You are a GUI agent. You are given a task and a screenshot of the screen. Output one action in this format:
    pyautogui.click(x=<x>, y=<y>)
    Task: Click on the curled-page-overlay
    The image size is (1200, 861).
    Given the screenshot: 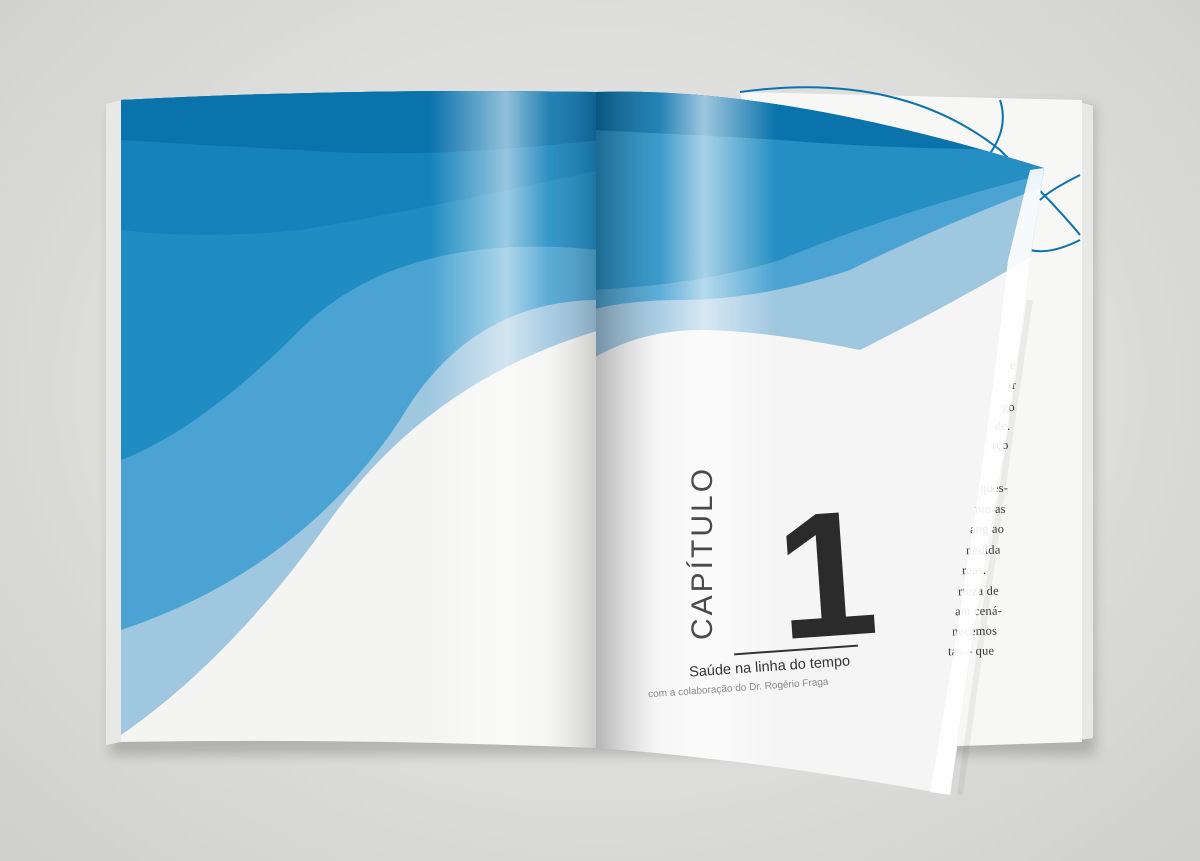 What is the action you would take?
    pyautogui.click(x=987, y=482)
    